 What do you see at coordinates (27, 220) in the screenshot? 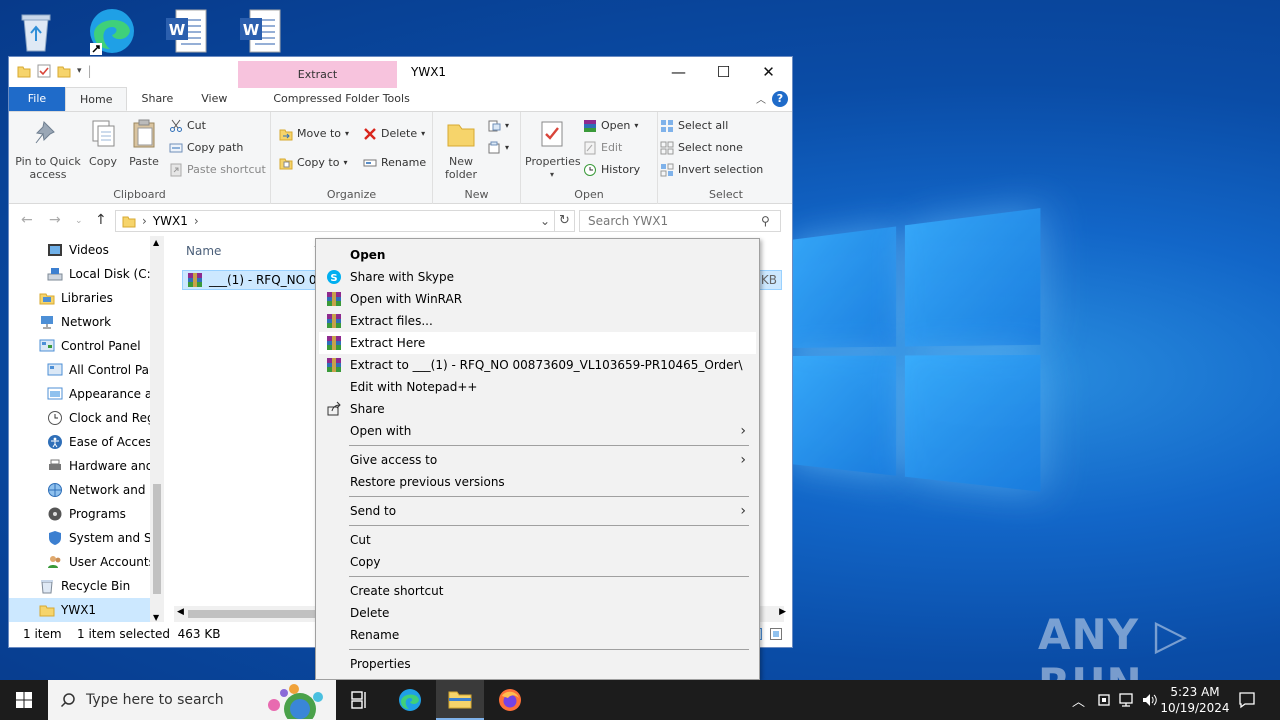
I see `back-arrow-icon: ←` at bounding box center [27, 220].